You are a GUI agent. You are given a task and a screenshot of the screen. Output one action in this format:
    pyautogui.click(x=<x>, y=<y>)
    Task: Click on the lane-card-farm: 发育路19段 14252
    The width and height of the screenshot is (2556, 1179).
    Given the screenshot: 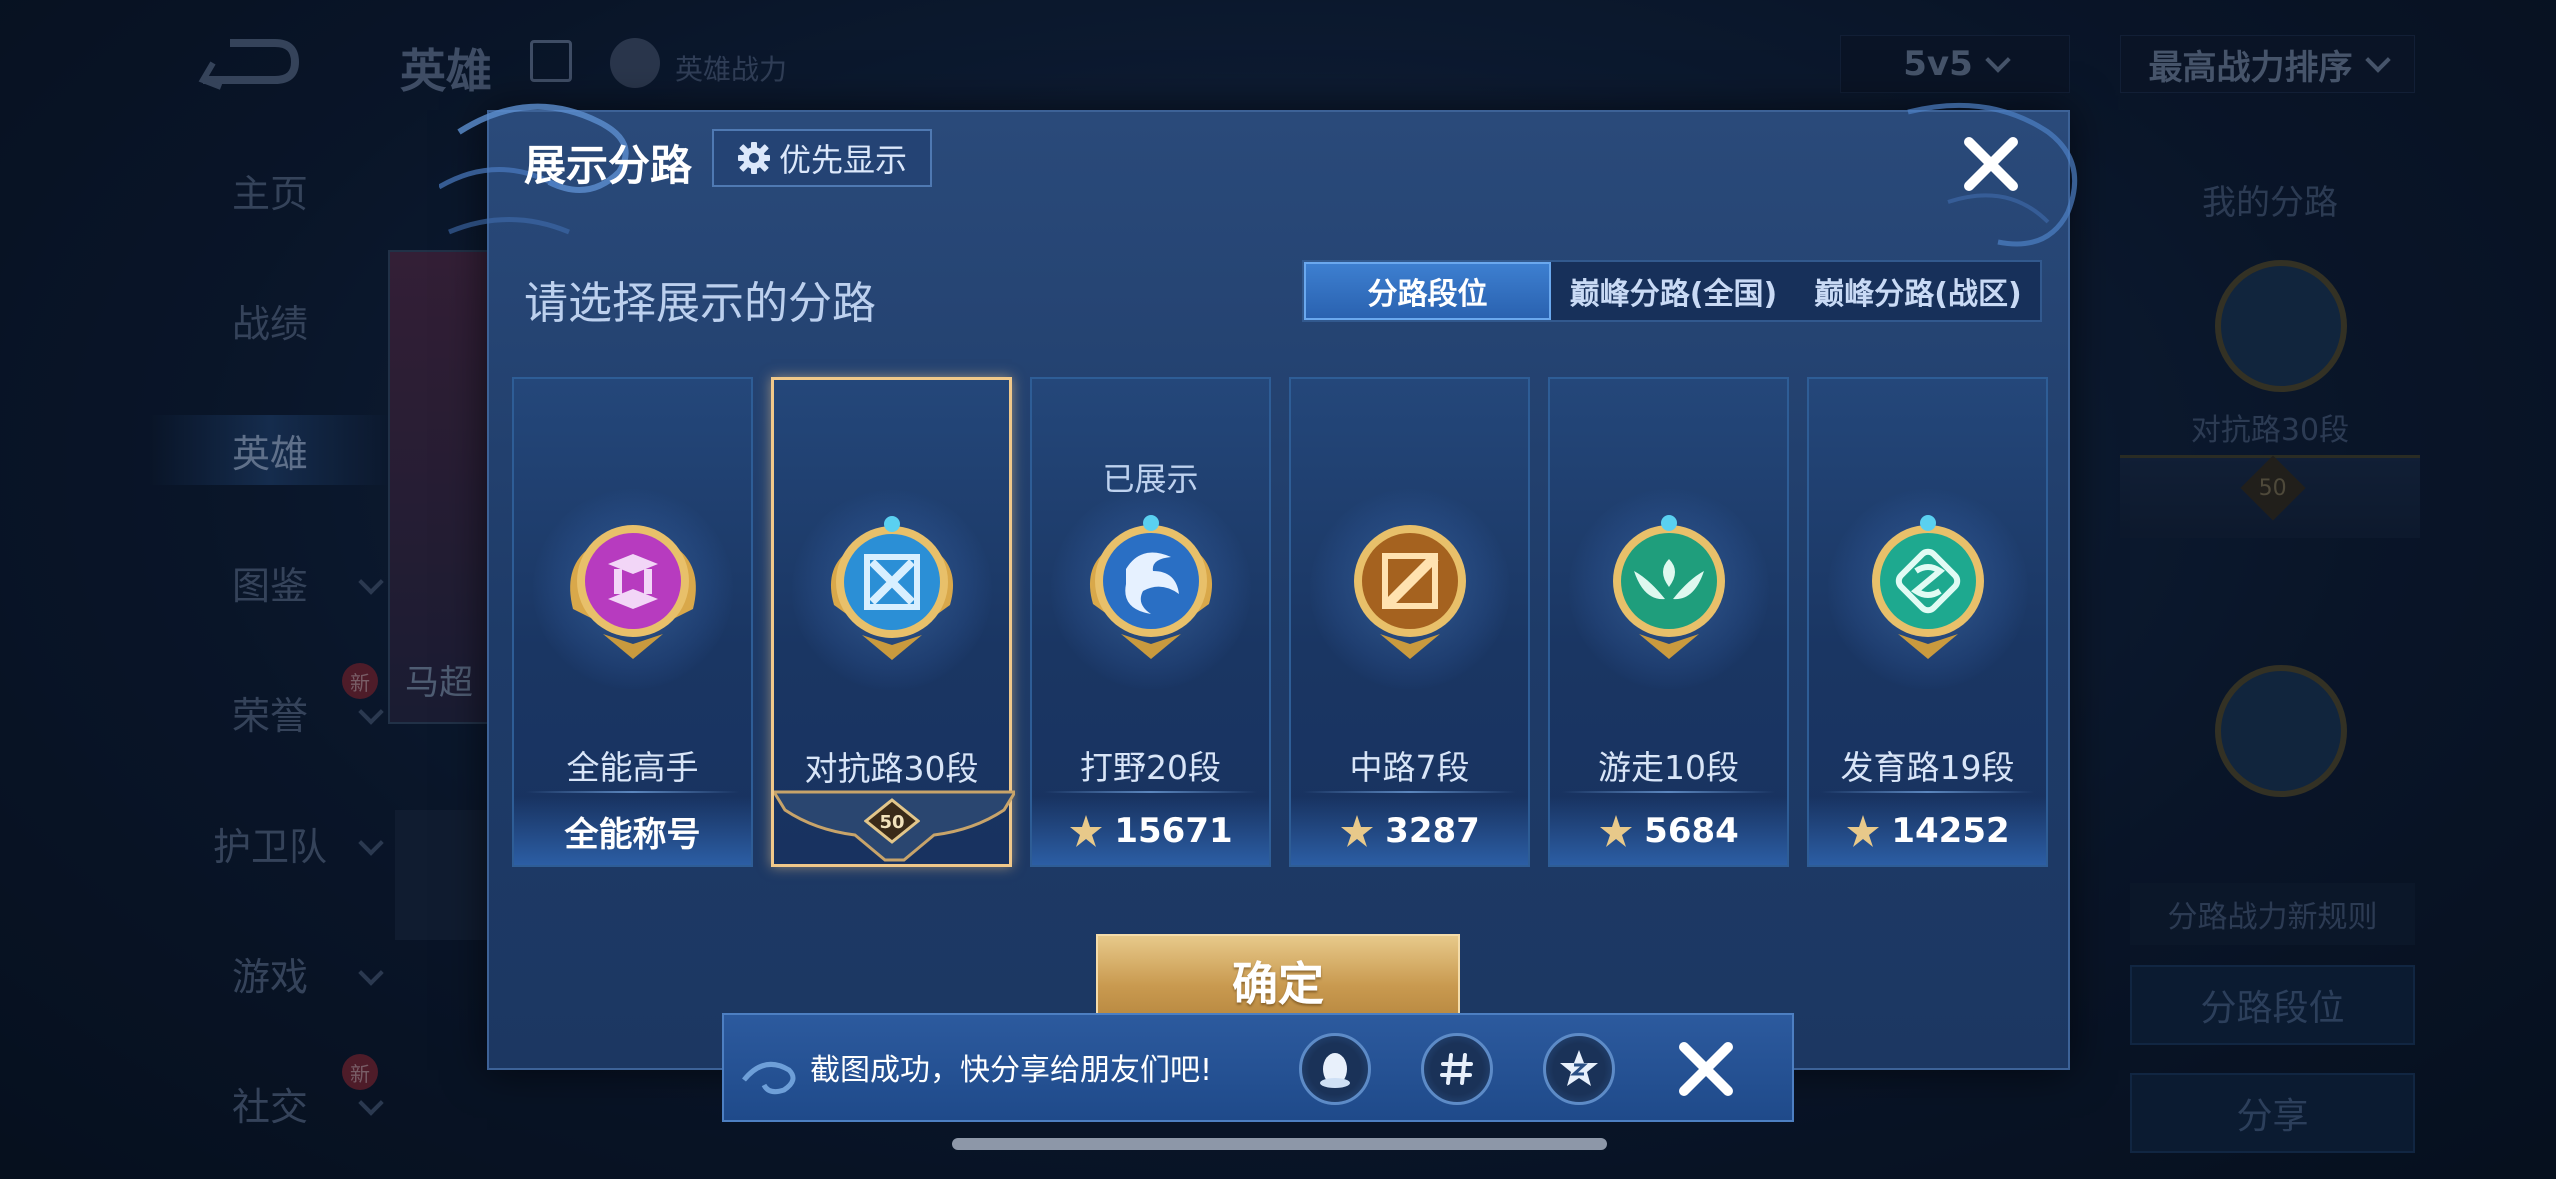 What is the action you would take?
    pyautogui.click(x=1927, y=622)
    